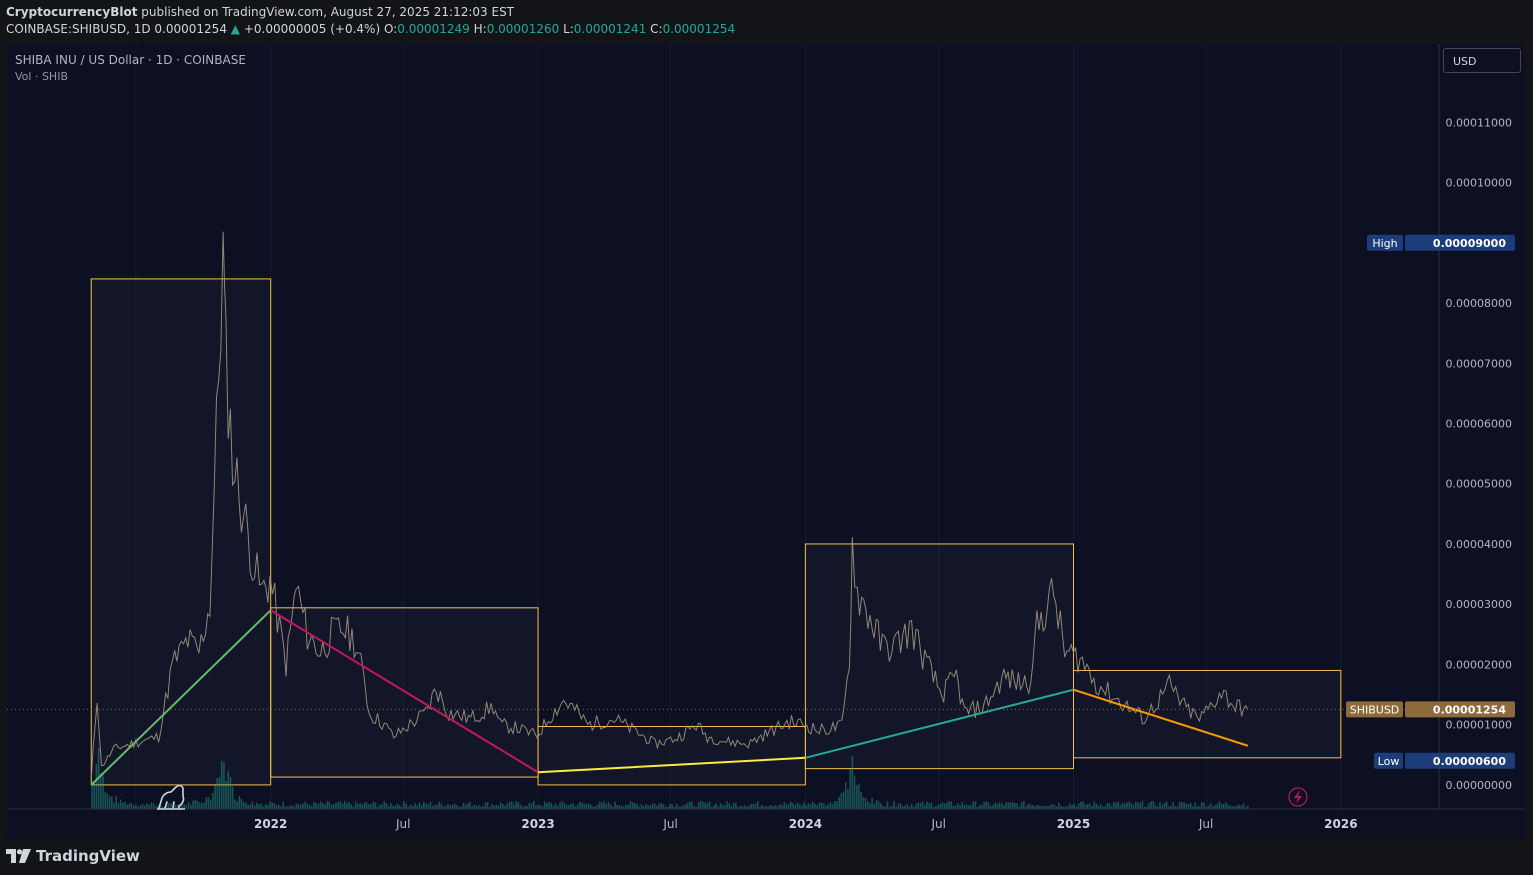 The width and height of the screenshot is (1533, 875). Describe the element at coordinates (390, 29) in the screenshot. I see `open-label: O:` at that location.